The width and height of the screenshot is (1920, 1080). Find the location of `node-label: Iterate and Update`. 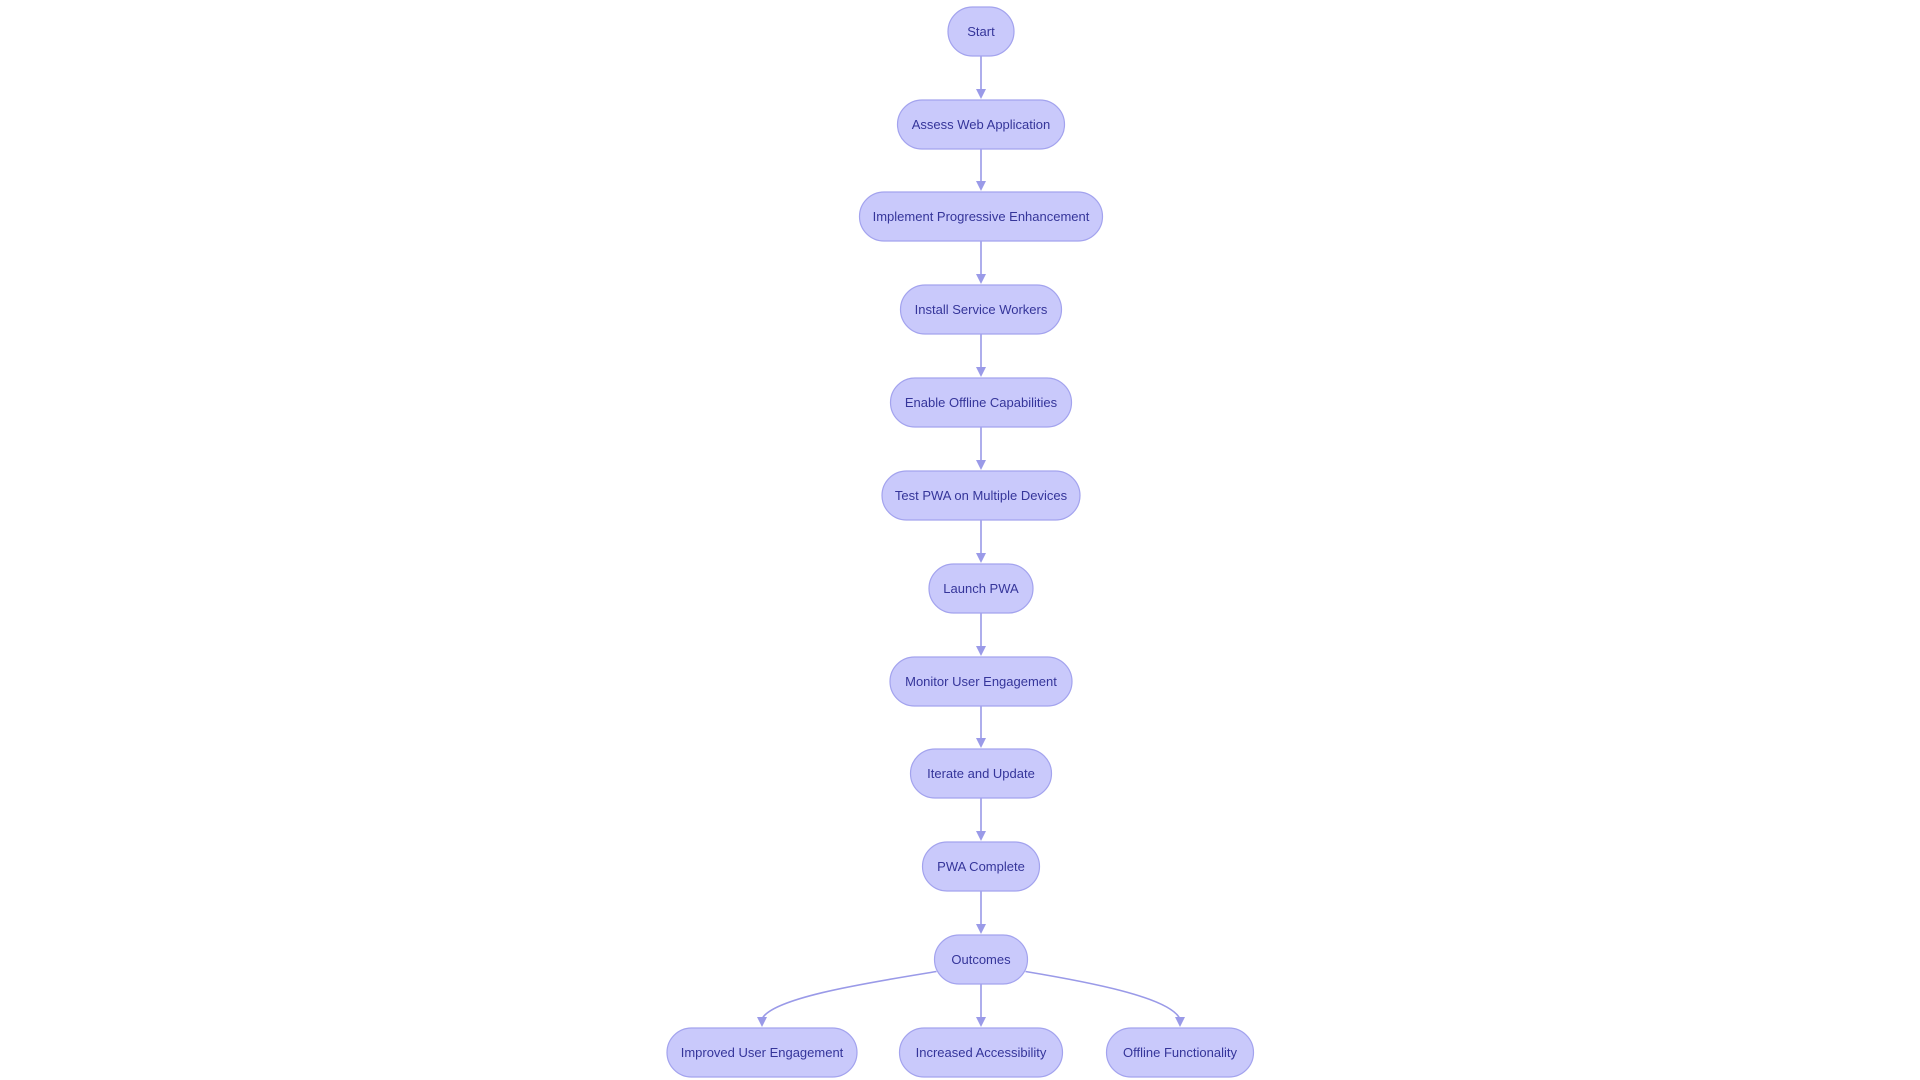

node-label: Iterate and Update is located at coordinates (981, 773).